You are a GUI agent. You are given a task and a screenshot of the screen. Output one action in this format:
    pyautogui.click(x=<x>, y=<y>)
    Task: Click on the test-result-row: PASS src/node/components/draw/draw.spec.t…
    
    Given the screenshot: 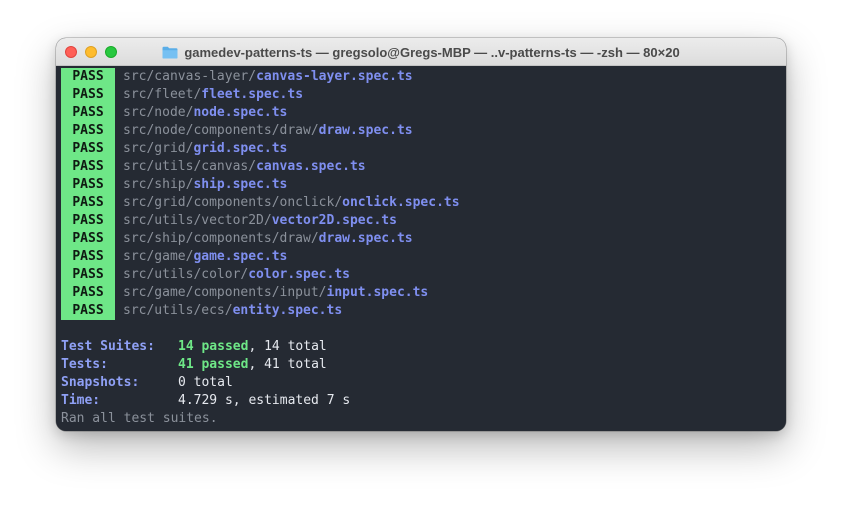 What is the action you would take?
    pyautogui.click(x=421, y=131)
    